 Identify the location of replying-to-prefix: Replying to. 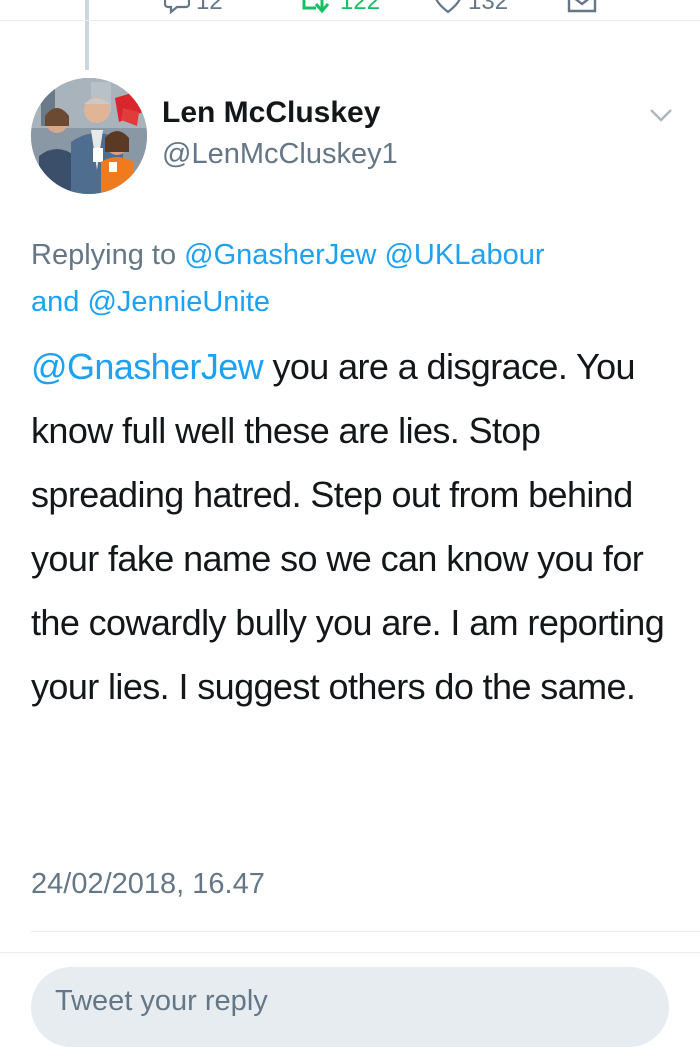
(108, 255).